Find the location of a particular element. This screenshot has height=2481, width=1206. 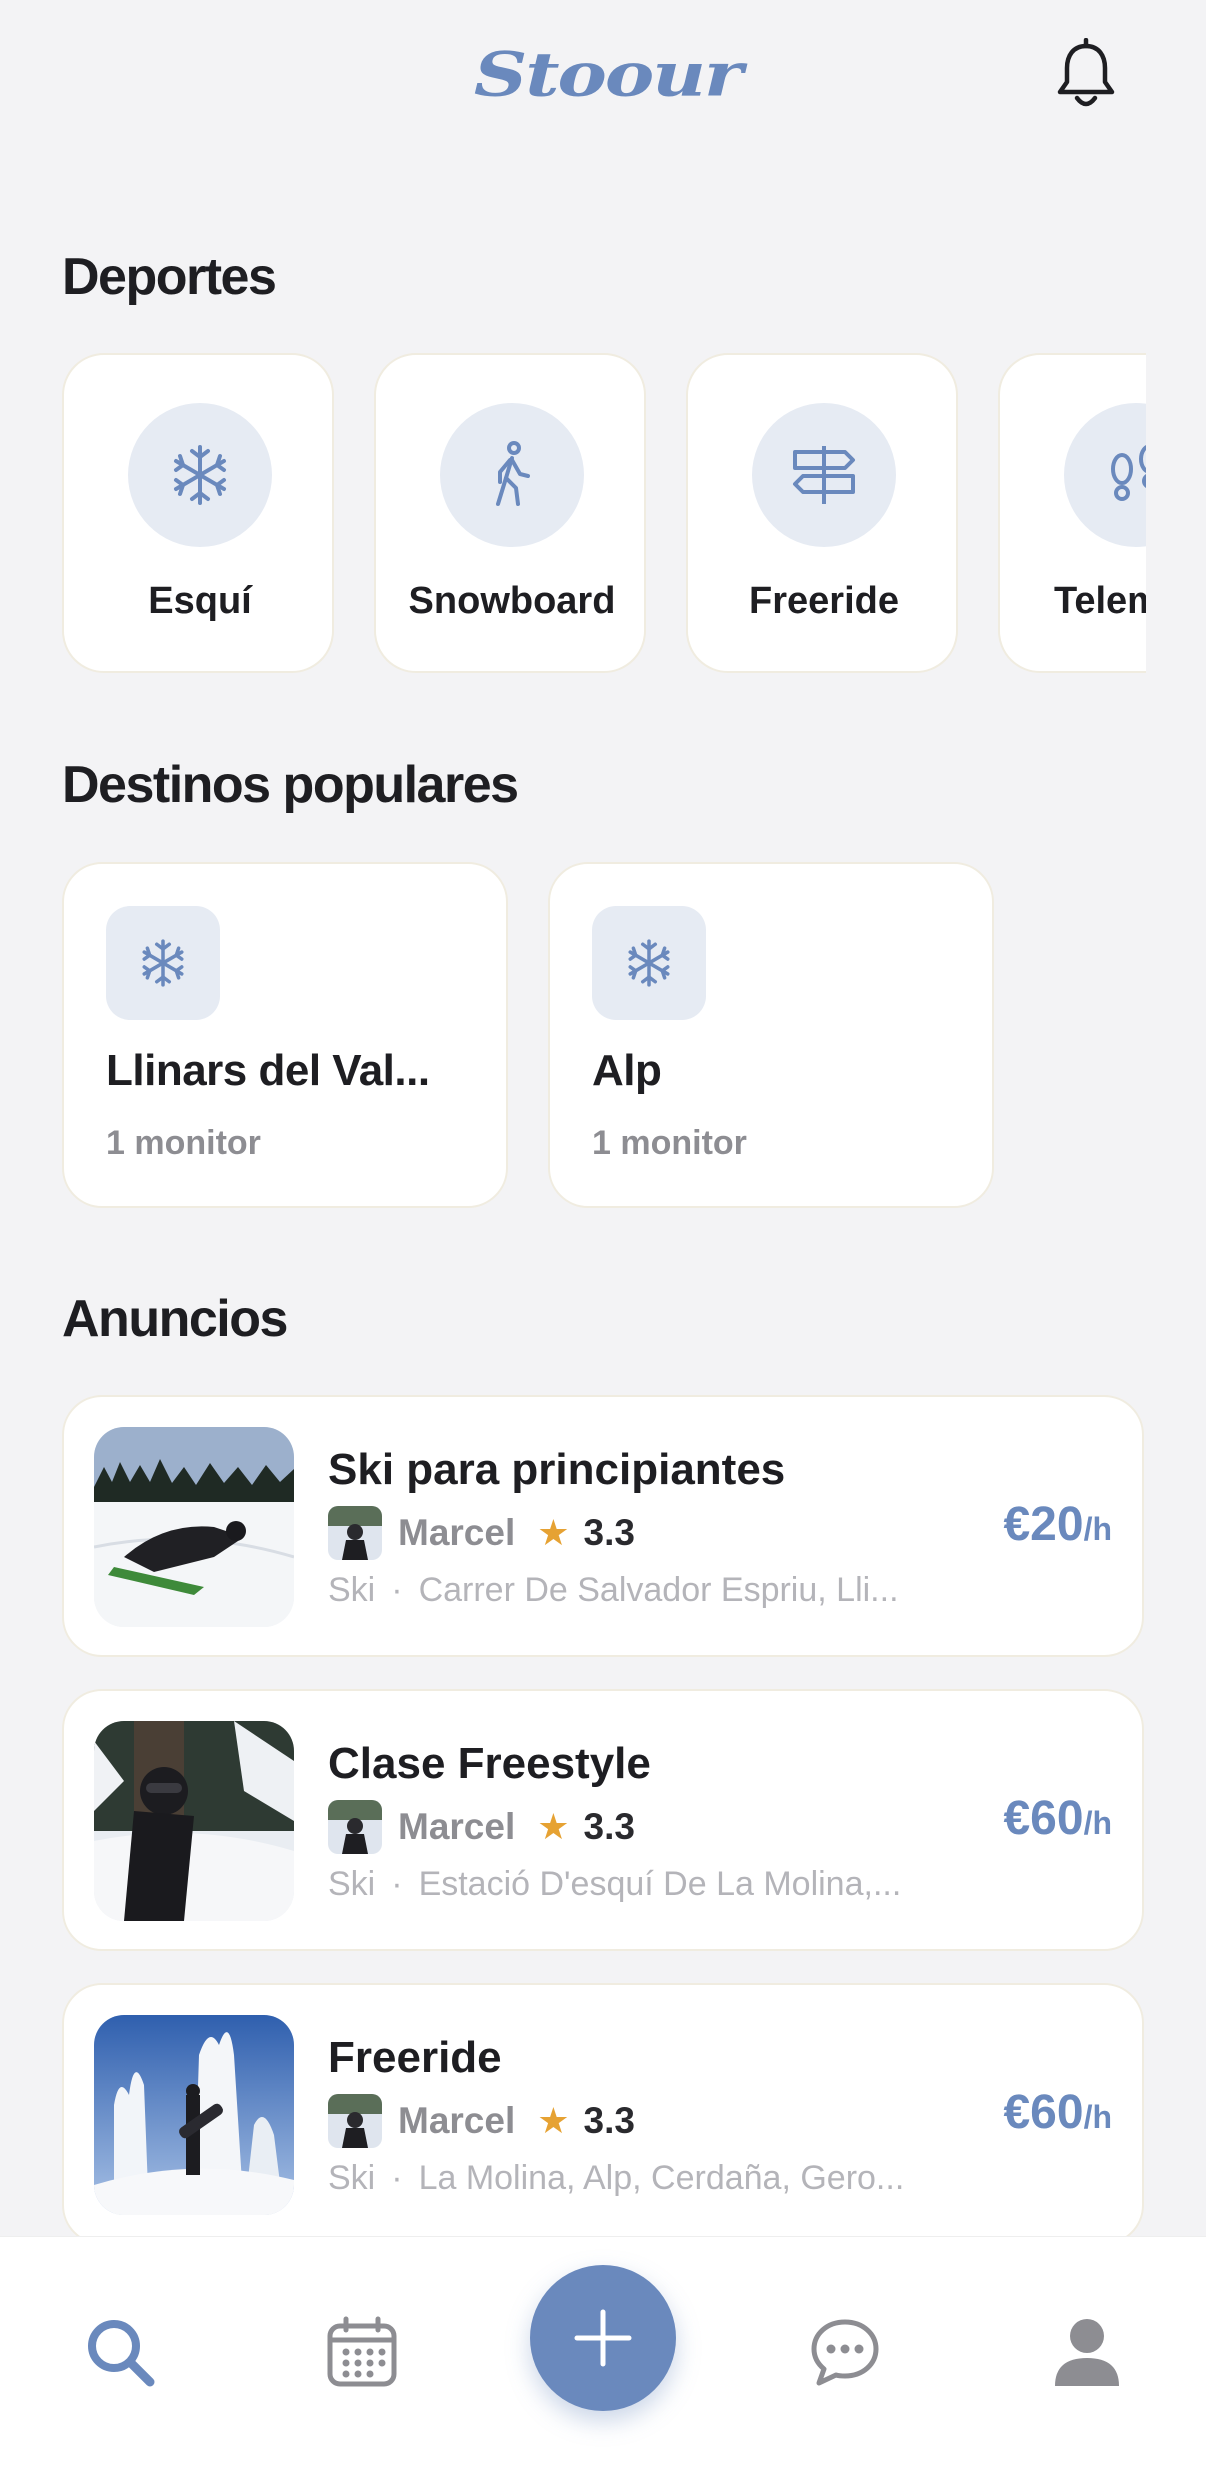

sport-card-telemark: Telemark is located at coordinates (1072, 513).